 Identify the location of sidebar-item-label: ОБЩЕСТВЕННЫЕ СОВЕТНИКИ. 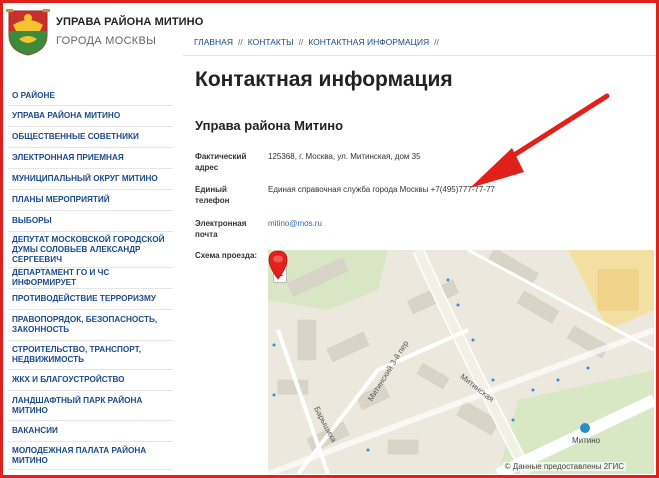
(75, 136).